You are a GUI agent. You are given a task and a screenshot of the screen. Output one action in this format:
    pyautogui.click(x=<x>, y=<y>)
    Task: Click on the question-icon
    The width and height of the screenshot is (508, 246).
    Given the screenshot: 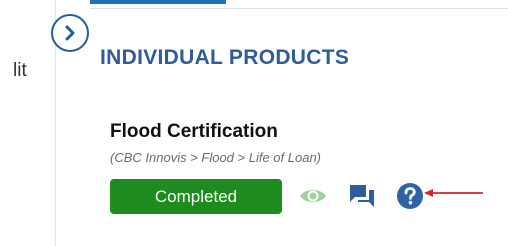 What is the action you would take?
    pyautogui.click(x=410, y=196)
    